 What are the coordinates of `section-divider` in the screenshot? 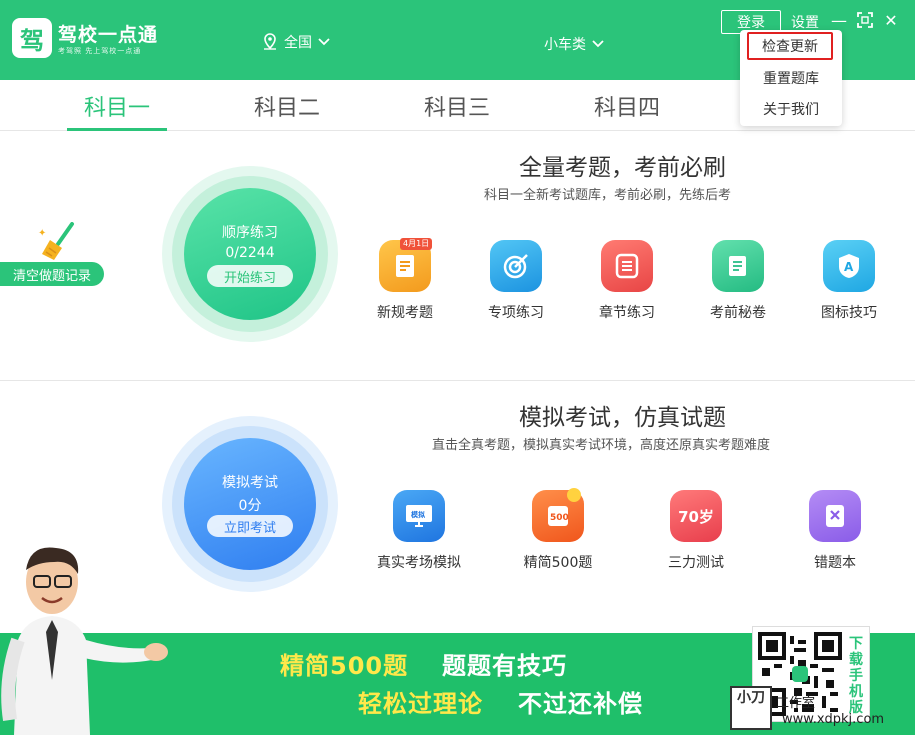 It's located at (457, 380).